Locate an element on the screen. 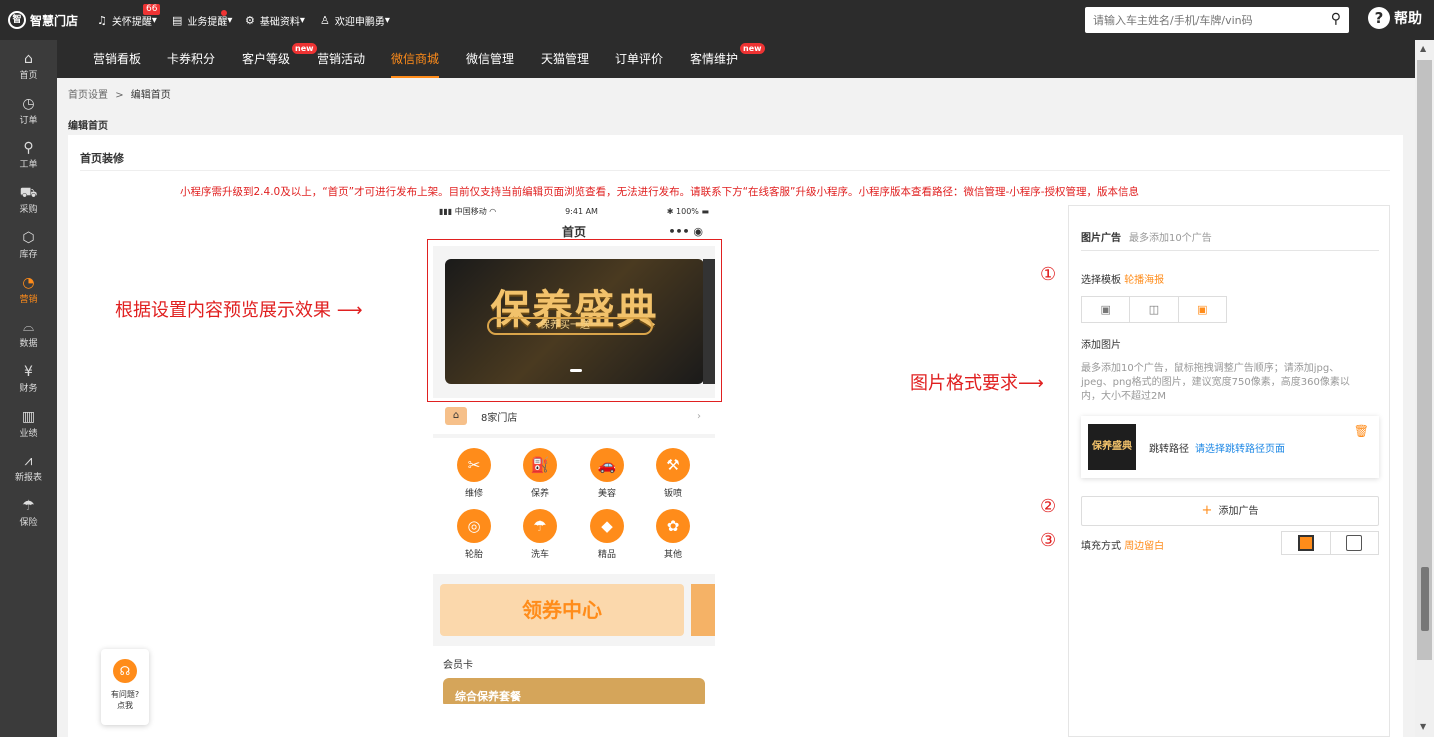 Image resolution: width=1434 pixels, height=737 pixels. phone-title: 首页 is located at coordinates (573, 232).